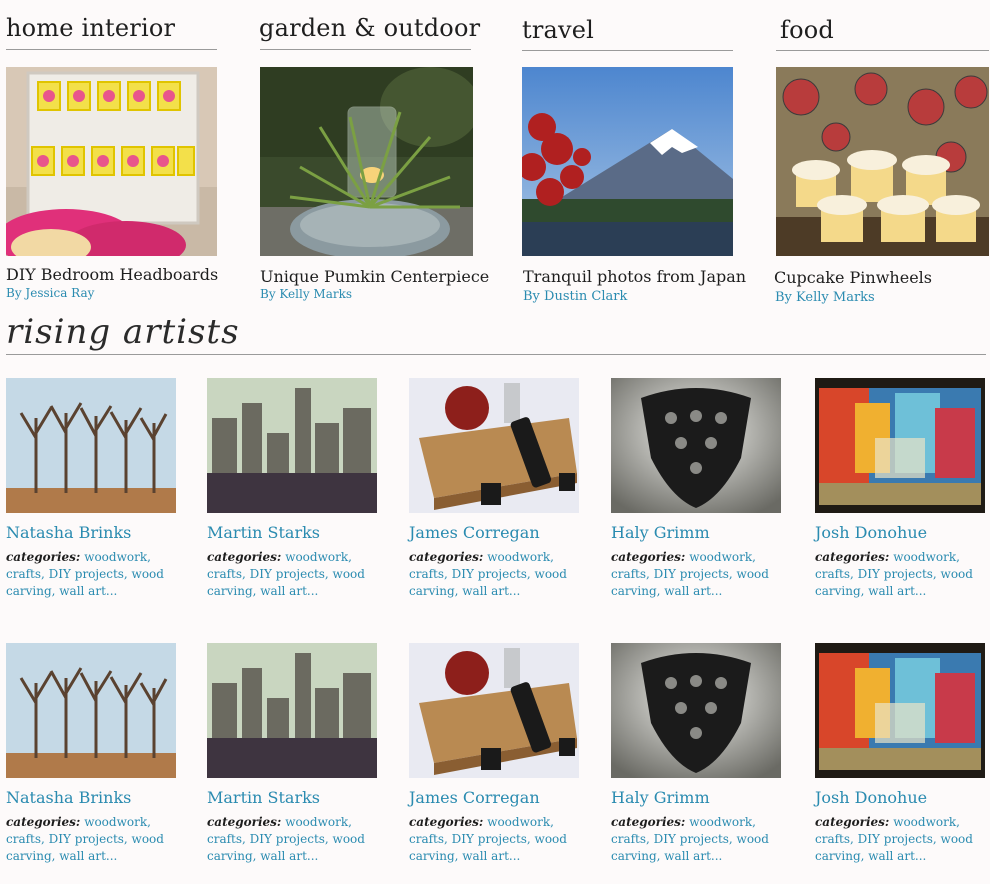 The image size is (990, 884). Describe the element at coordinates (634, 276) in the screenshot. I see `category-caption: Tranquil photos from Japan` at that location.